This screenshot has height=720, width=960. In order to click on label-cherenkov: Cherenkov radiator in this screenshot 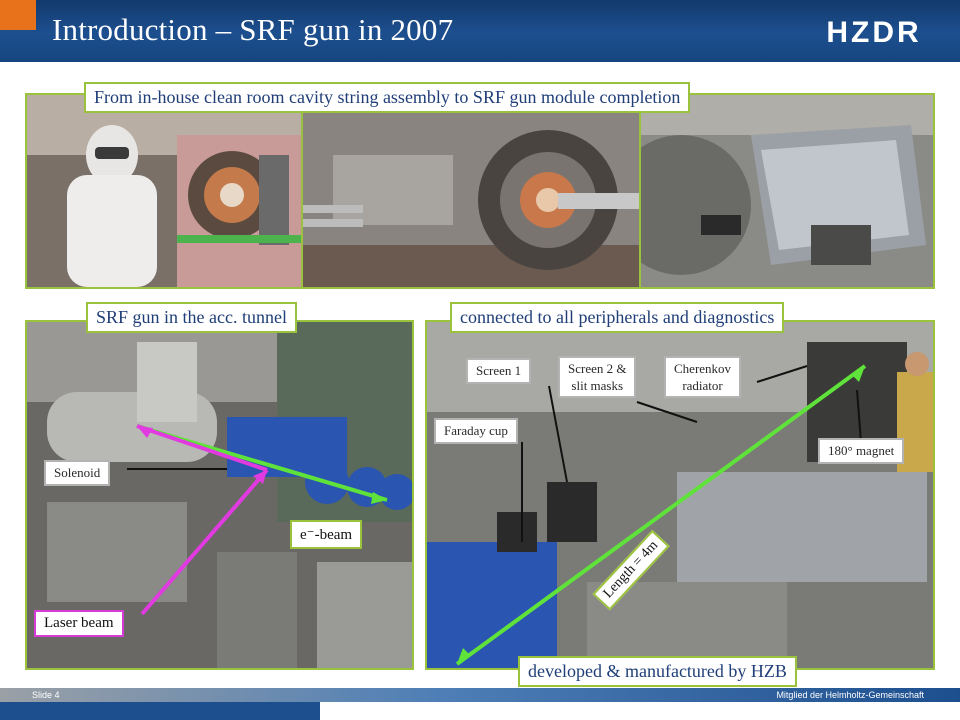, I will do `click(703, 377)`.